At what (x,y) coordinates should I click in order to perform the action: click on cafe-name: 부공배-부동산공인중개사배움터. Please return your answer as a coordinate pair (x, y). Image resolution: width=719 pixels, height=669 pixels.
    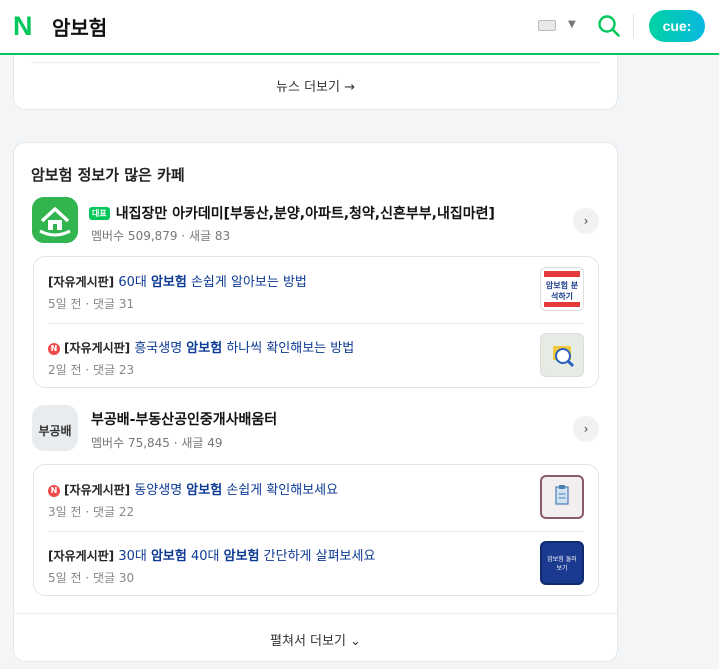
    Looking at the image, I should click on (184, 419).